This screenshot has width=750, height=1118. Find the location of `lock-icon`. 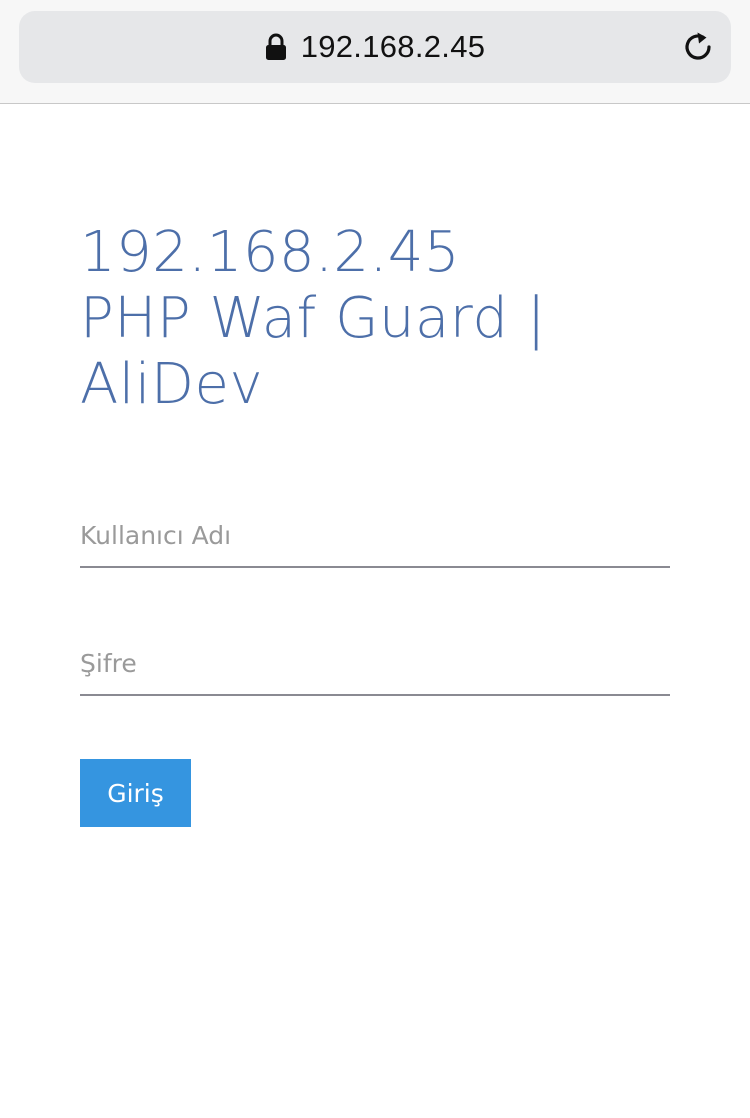

lock-icon is located at coordinates (275, 46).